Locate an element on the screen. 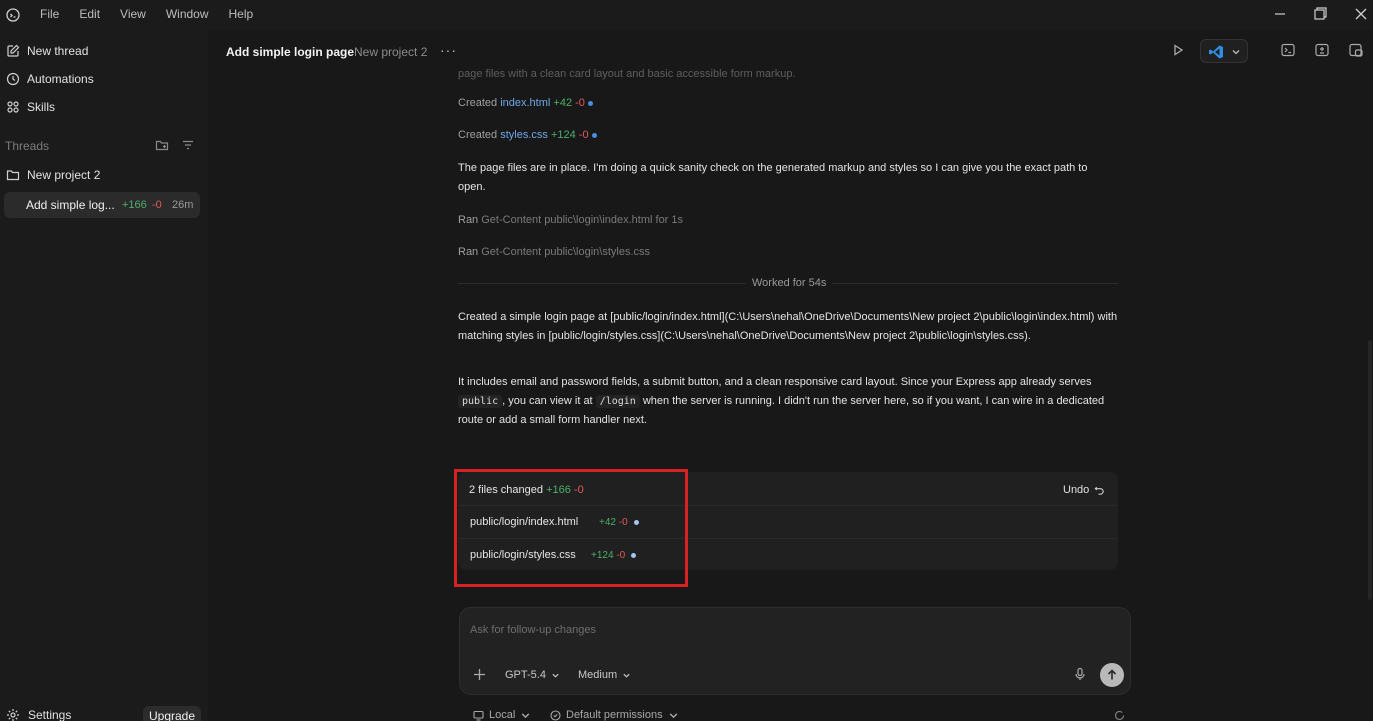  plus-icon is located at coordinates (479, 674).